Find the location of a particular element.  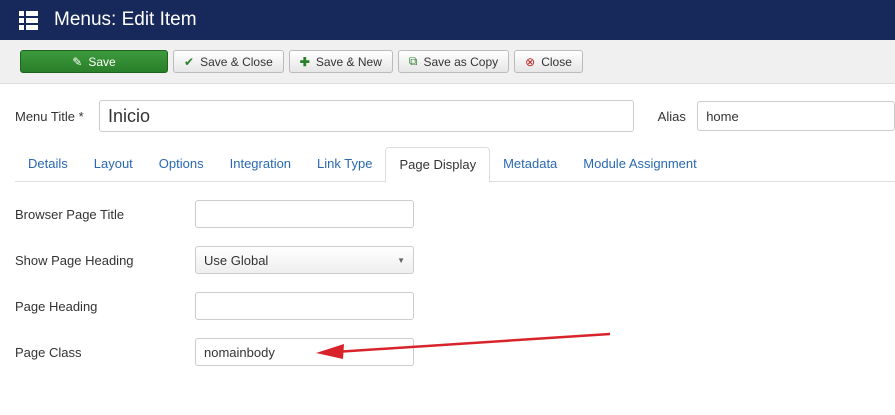

annotation-arrow is located at coordinates (463, 345).